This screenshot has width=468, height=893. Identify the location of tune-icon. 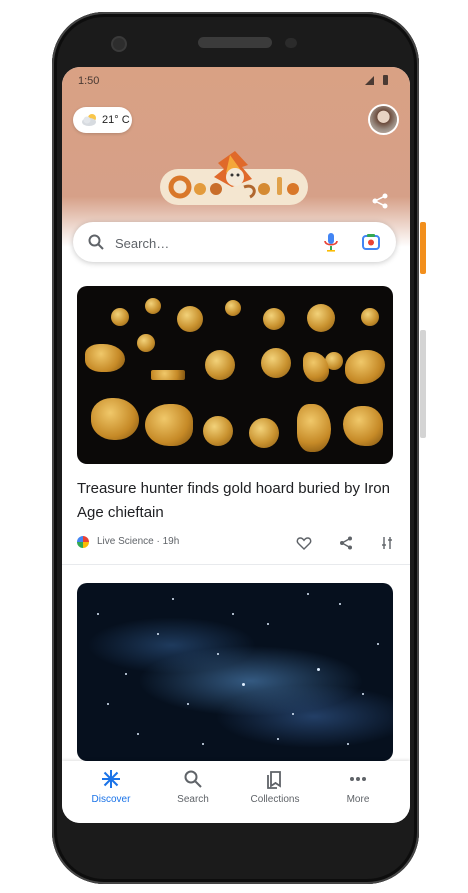
(387, 543).